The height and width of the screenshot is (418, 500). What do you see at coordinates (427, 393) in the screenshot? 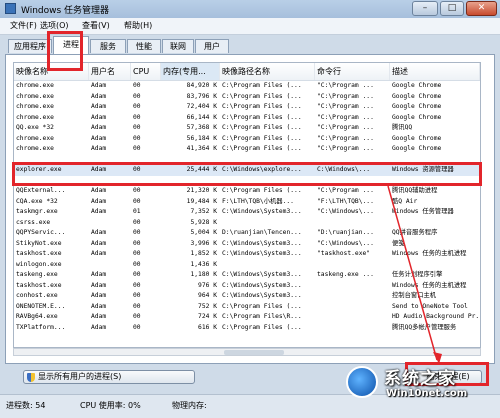
I see `watermark-url: Win10net.com` at bounding box center [427, 393].